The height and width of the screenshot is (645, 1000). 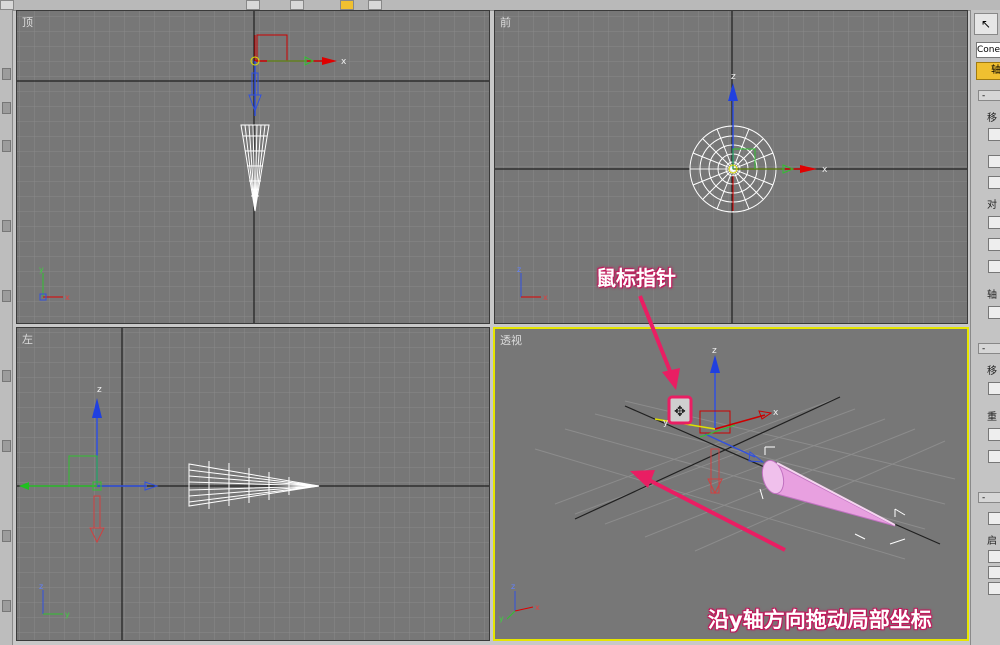 I want to click on panel-label: 轴, so click(x=992, y=295).